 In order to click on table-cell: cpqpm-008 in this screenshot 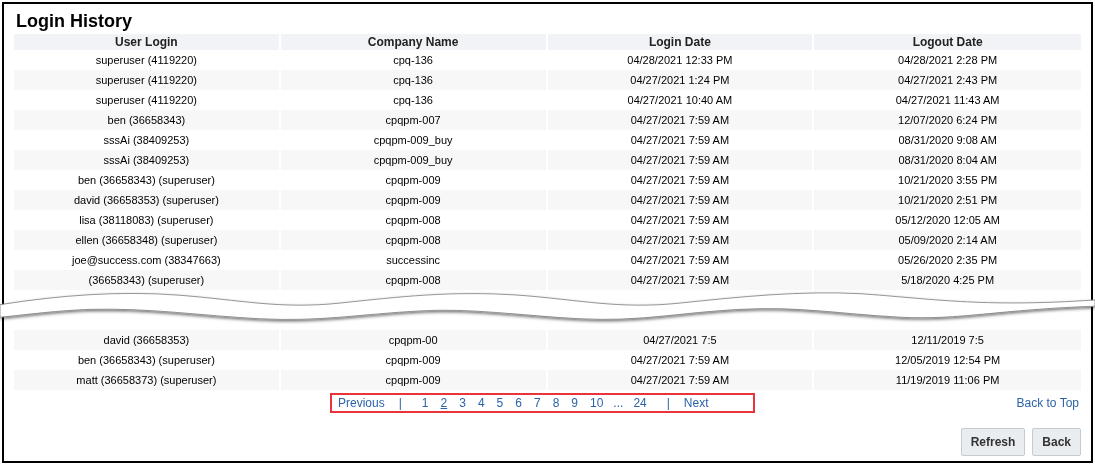, I will do `click(414, 280)`.